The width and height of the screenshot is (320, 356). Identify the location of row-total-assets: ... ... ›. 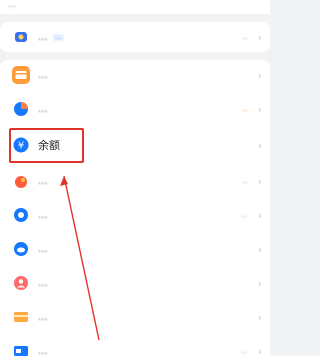
(135, 109).